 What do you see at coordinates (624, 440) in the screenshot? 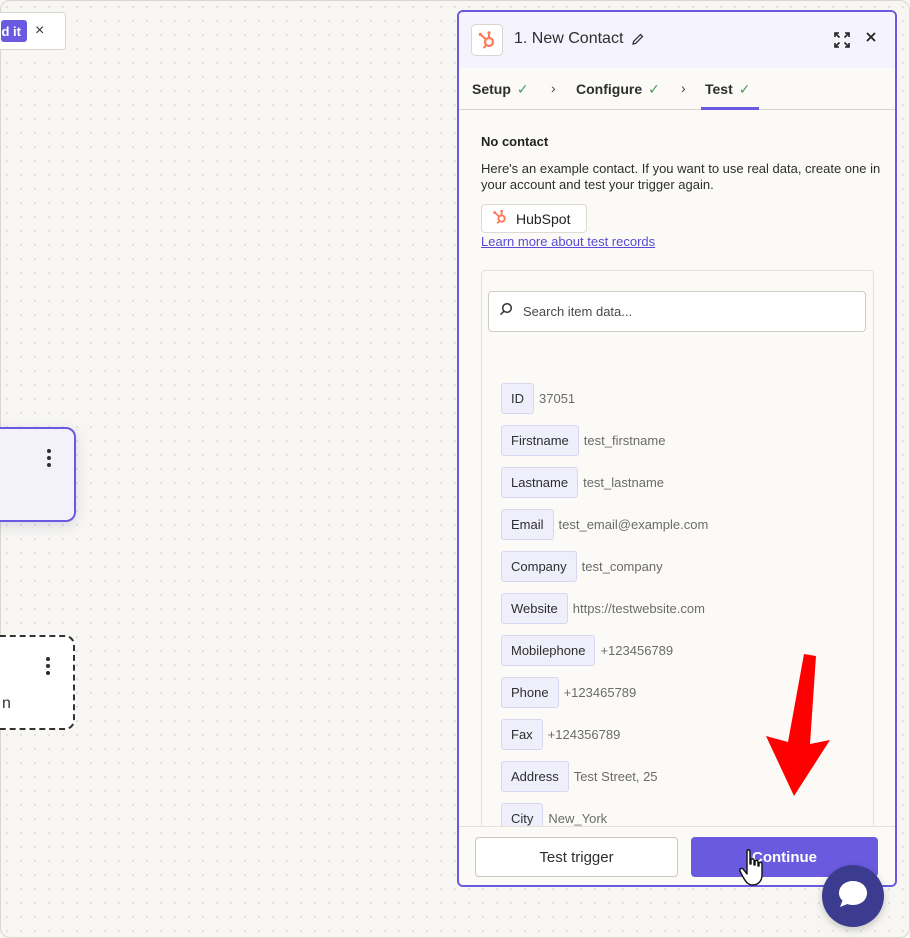
I see `field-value: test_firstname` at bounding box center [624, 440].